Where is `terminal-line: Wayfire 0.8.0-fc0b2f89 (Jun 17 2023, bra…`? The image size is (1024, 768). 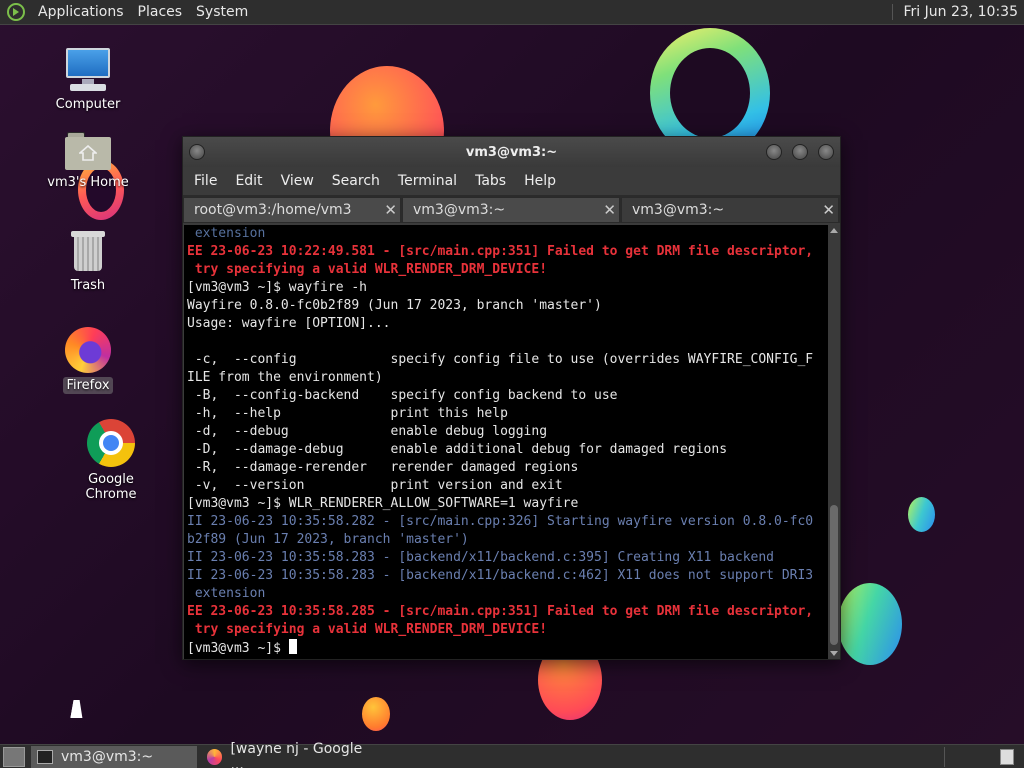 terminal-line: Wayfire 0.8.0-fc0b2f89 (Jun 17 2023, bra… is located at coordinates (394, 305).